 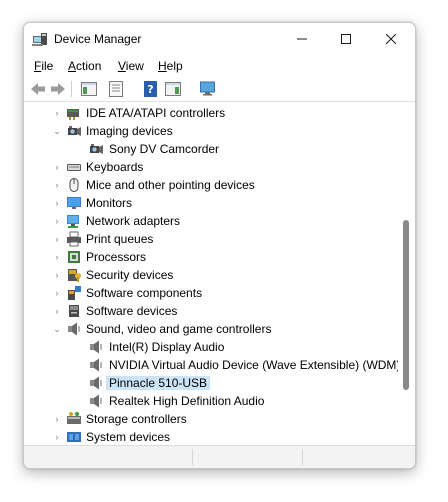 I want to click on tree-item-label: System devices, so click(x=128, y=437).